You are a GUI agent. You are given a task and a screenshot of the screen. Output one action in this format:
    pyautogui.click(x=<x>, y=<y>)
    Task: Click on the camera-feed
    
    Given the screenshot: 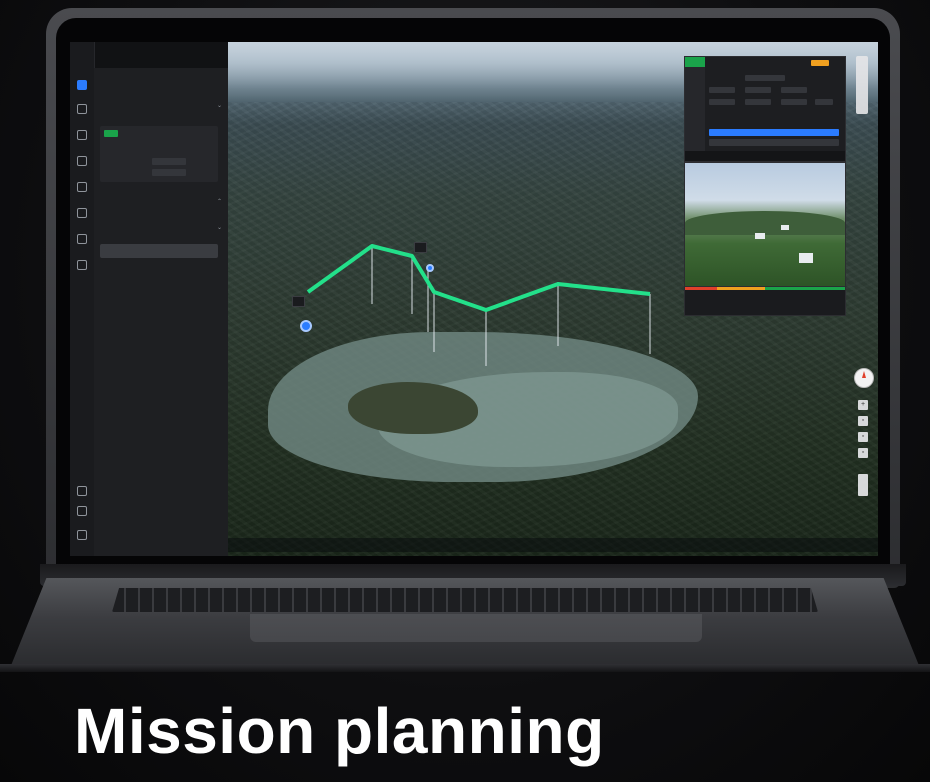 What is the action you would take?
    pyautogui.click(x=765, y=225)
    